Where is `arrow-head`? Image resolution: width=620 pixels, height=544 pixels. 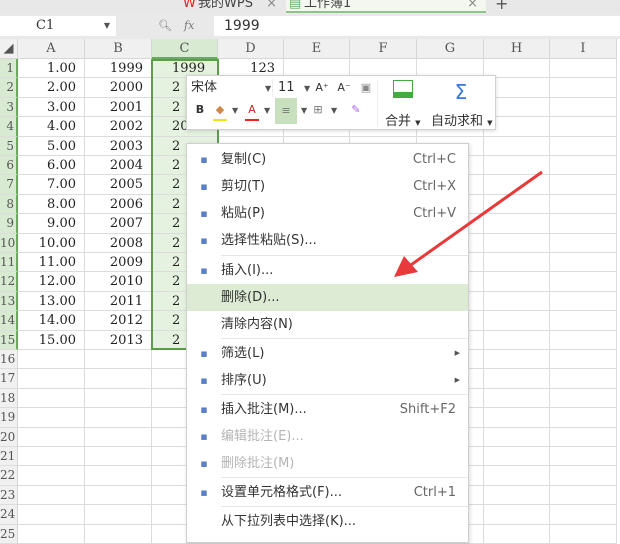 arrow-head is located at coordinates (406, 266).